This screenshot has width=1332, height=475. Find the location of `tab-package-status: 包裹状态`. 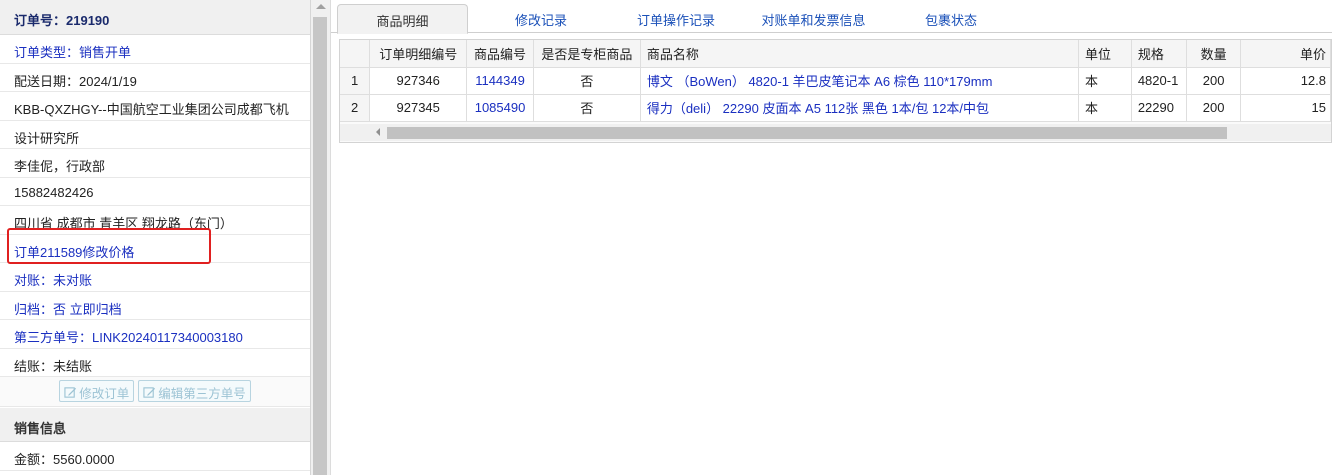

tab-package-status: 包裹状态 is located at coordinates (951, 18).